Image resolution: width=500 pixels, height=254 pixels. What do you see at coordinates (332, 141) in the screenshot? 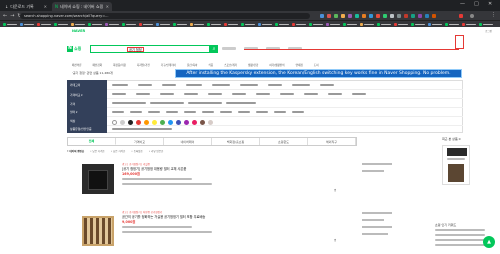
I see `tab-overseas: 해외직구` at bounding box center [332, 141].